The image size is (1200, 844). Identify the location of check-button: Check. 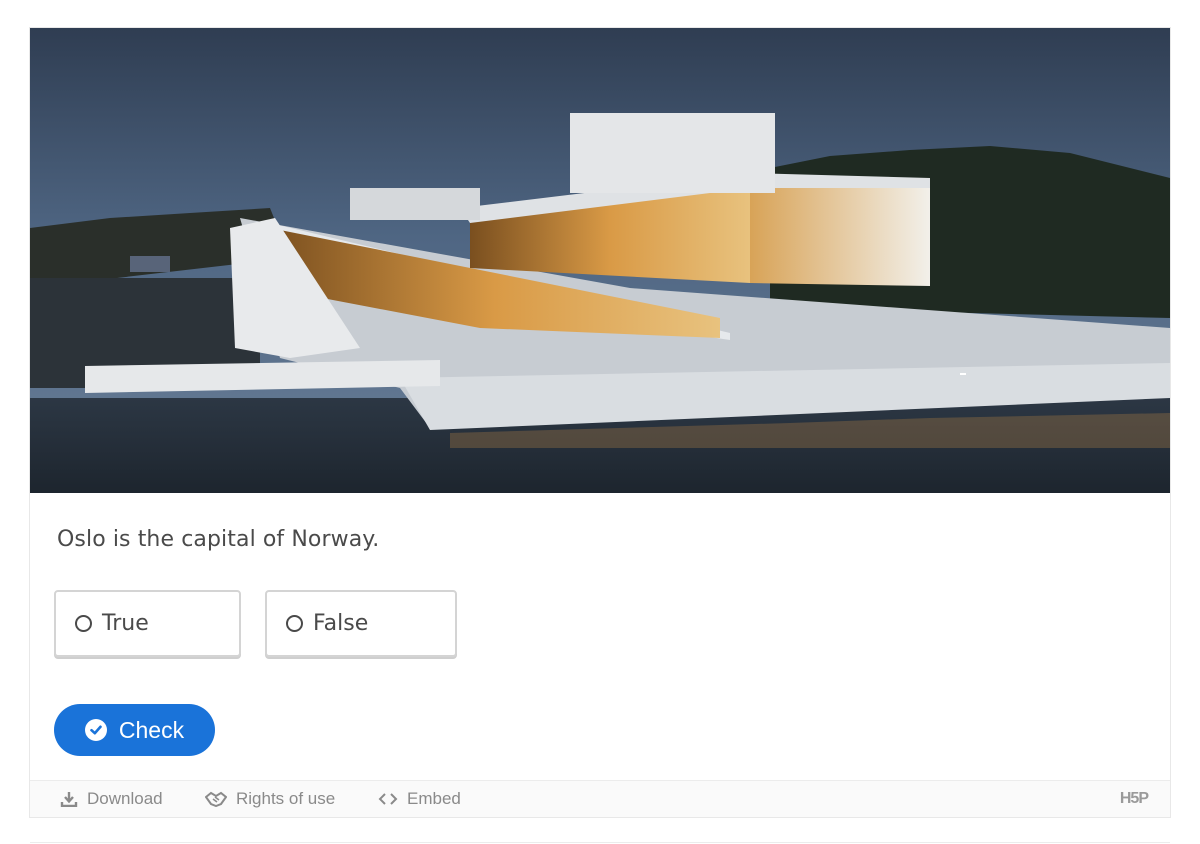
(134, 730).